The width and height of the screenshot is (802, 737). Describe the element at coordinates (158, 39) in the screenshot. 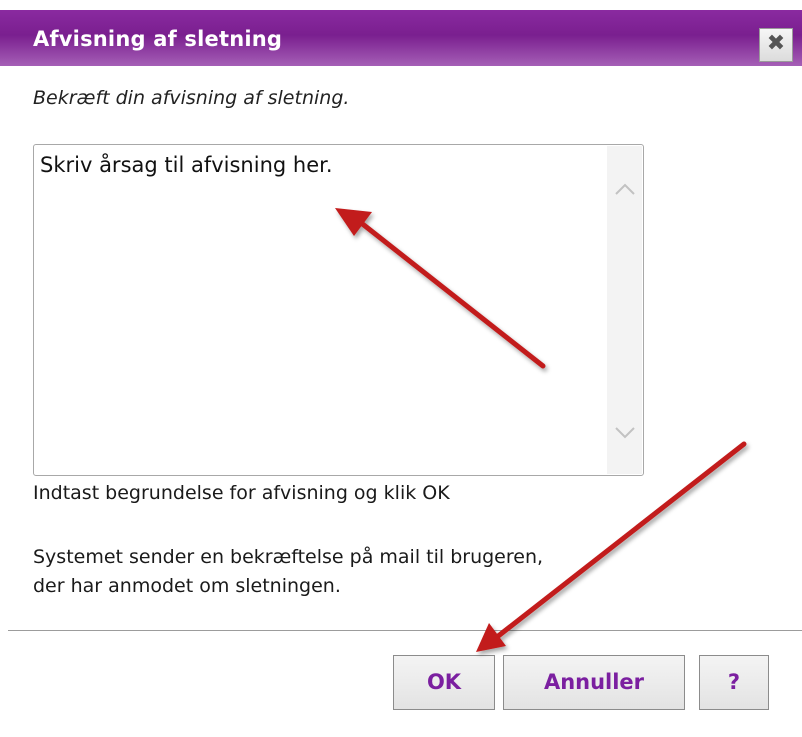

I see `dialog-title: Afvisning af sletning` at that location.